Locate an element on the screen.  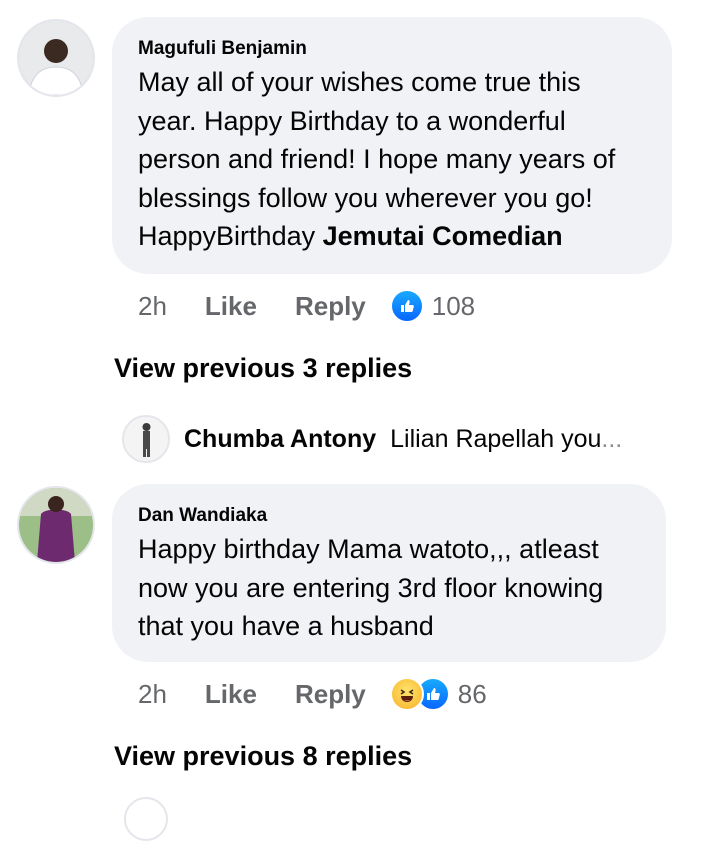
mention-link: Jemutai Comedian is located at coordinates (443, 236).